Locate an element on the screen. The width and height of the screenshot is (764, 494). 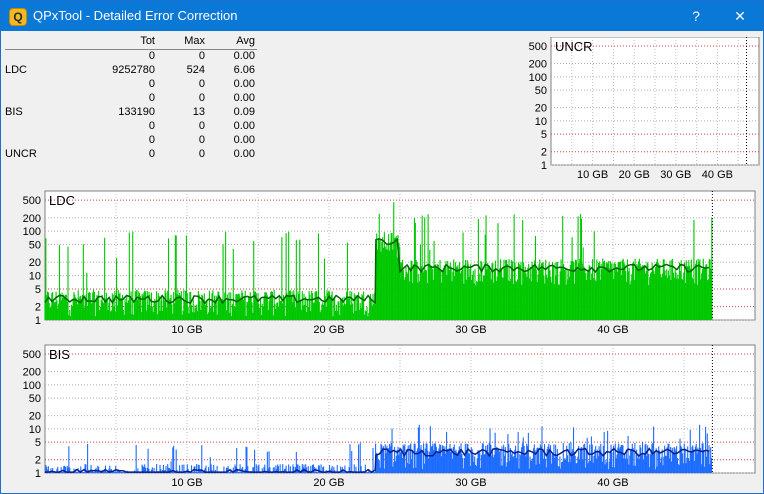
header-tot: Tot is located at coordinates (147, 41).